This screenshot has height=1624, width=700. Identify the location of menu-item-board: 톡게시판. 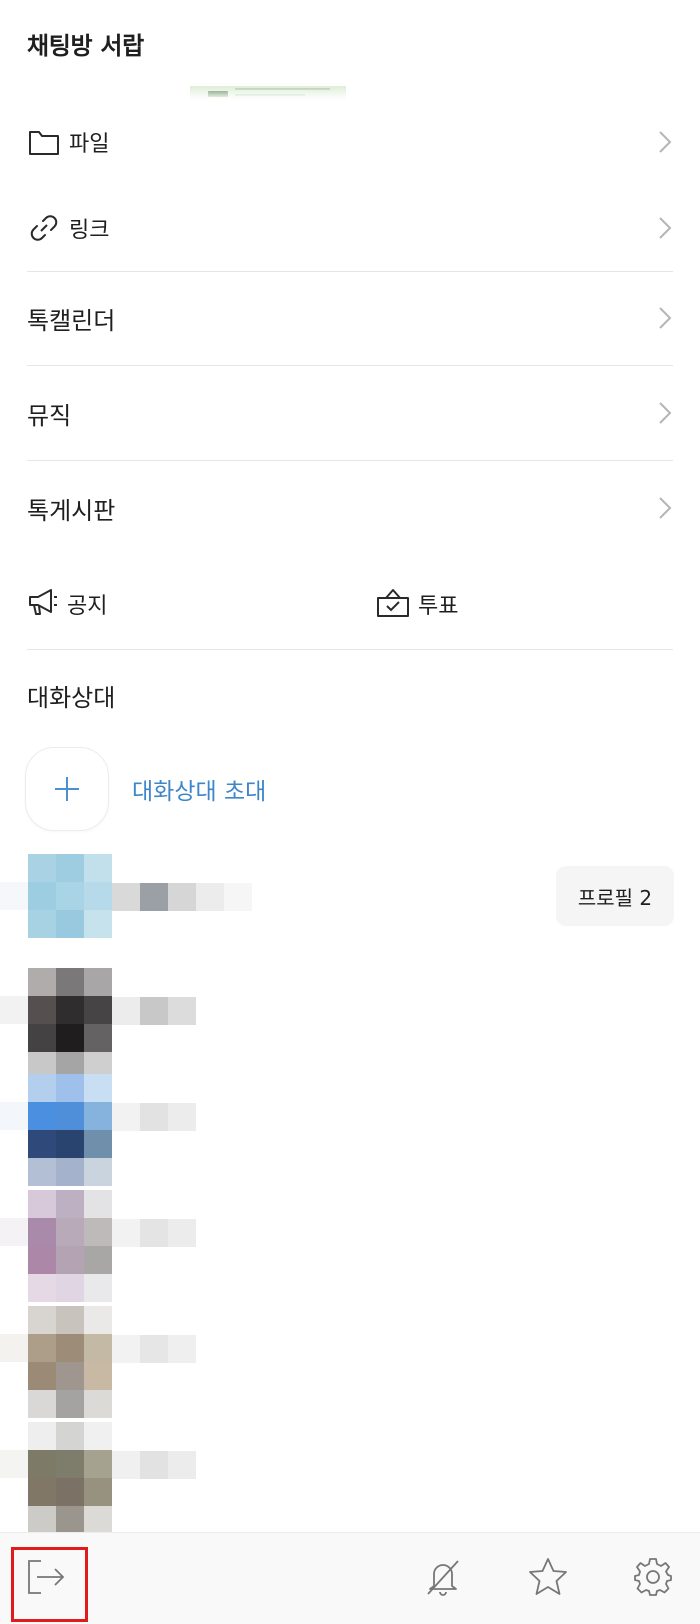
(350, 508).